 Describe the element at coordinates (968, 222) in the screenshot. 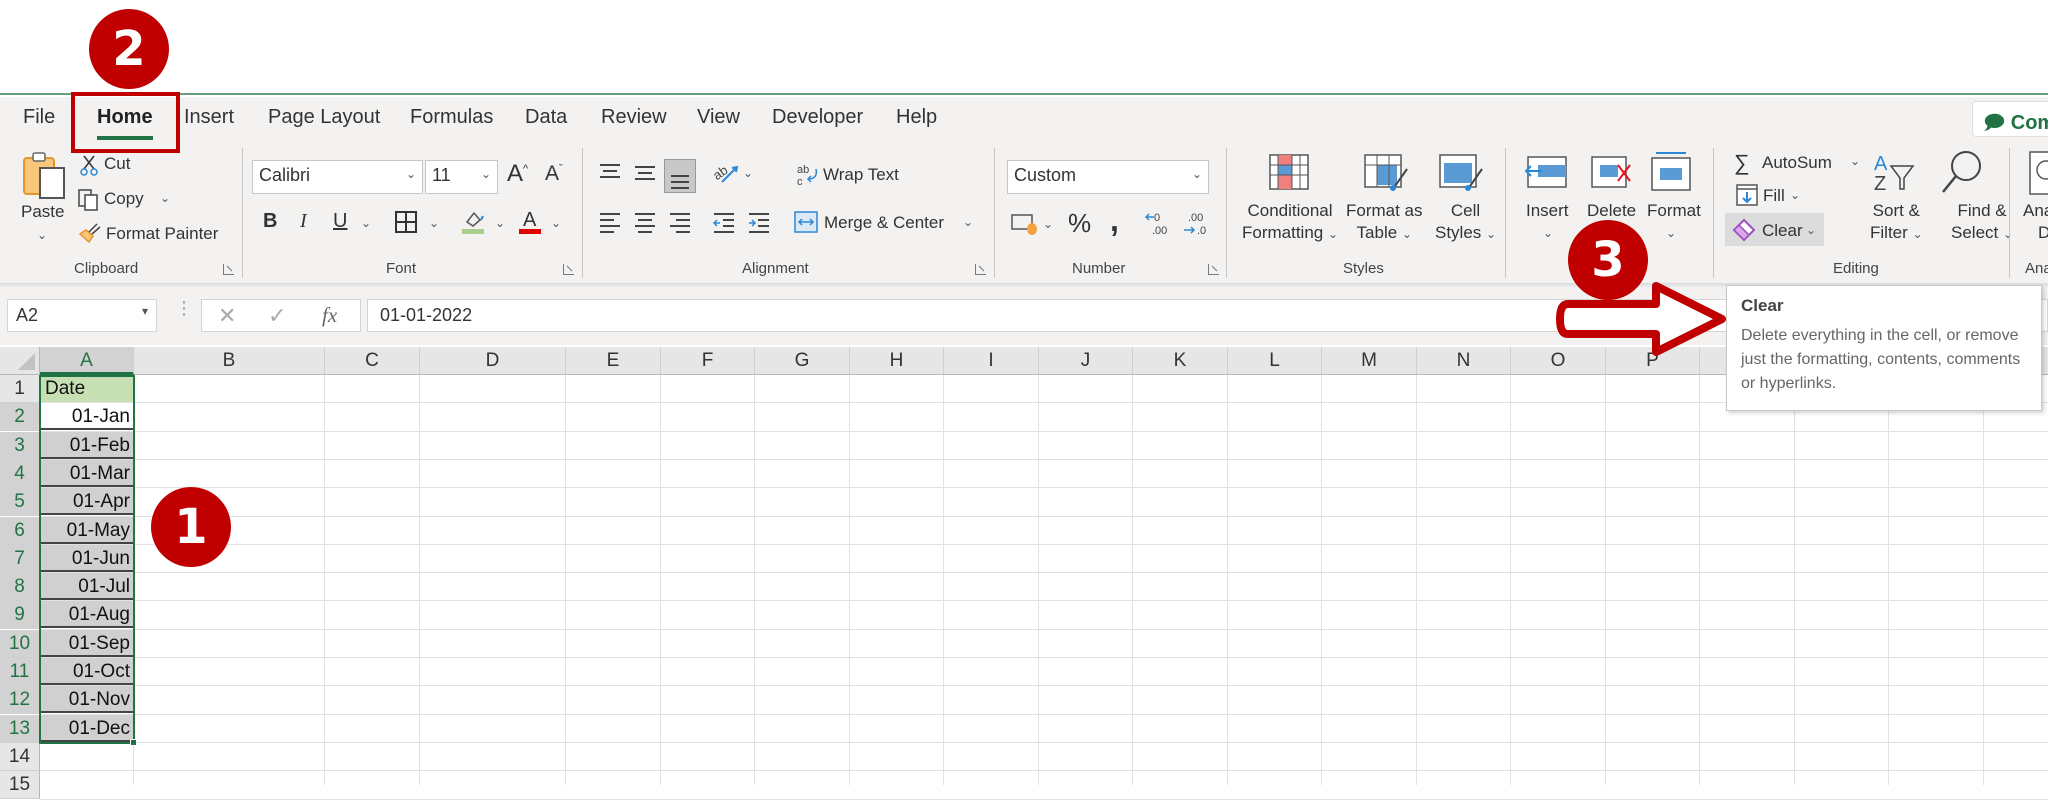

I see `merge-center-dropdown-chevron: ⌄` at that location.